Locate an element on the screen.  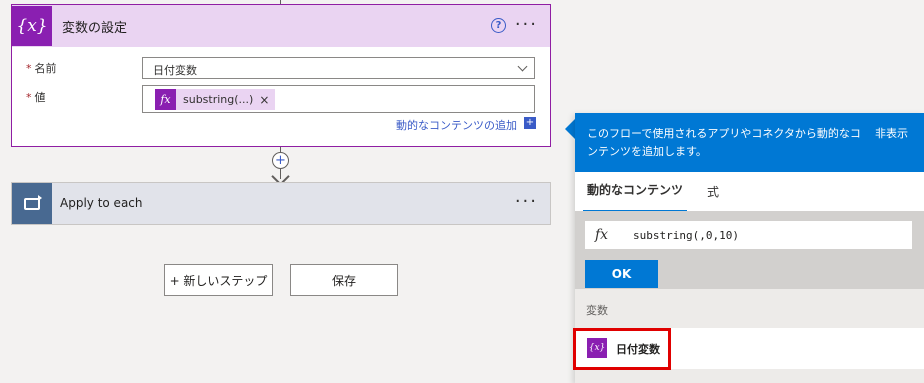
save-button: 保存 is located at coordinates (344, 280).